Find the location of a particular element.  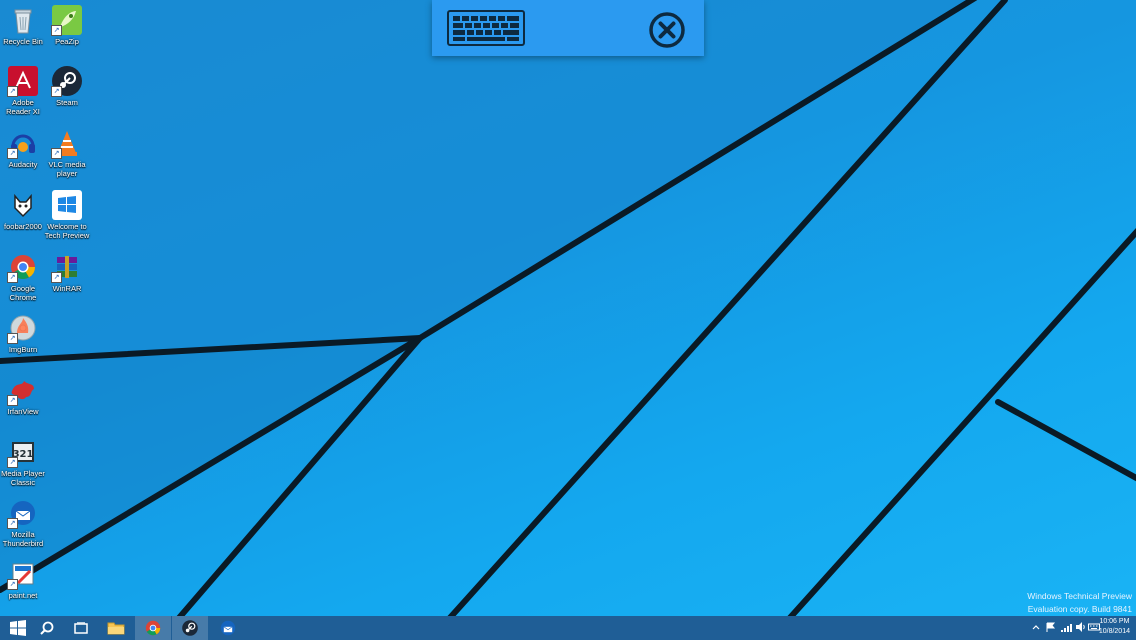

desktop-icon-irfanview: ↗ IrfanView is located at coordinates (23, 395).